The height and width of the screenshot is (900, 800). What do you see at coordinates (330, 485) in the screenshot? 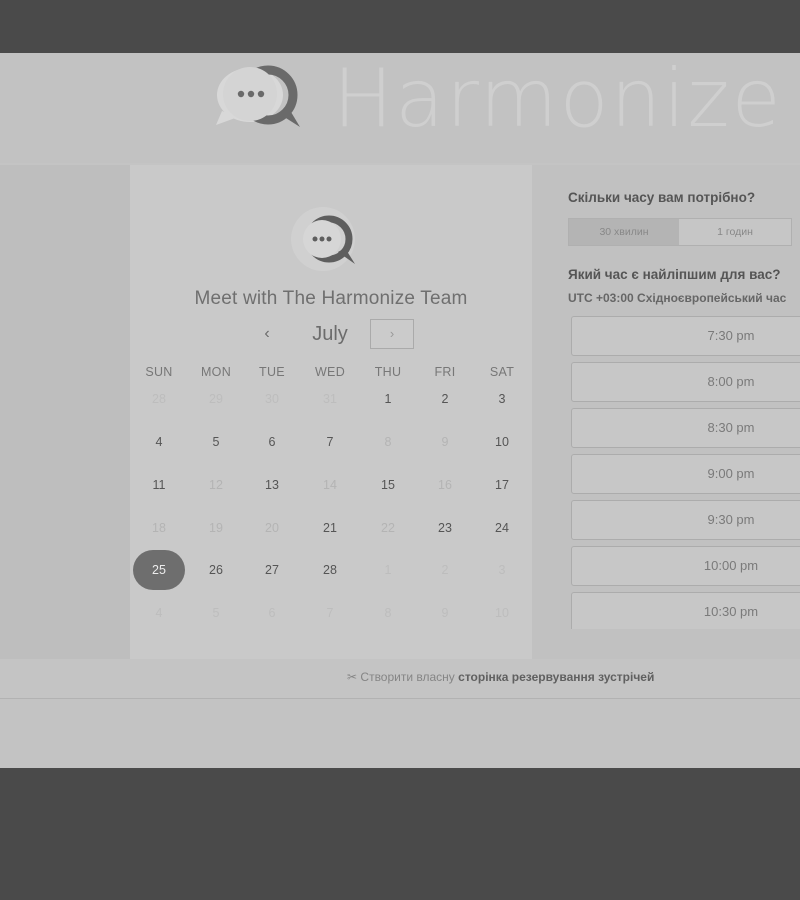
I see `calendar-day: 14` at bounding box center [330, 485].